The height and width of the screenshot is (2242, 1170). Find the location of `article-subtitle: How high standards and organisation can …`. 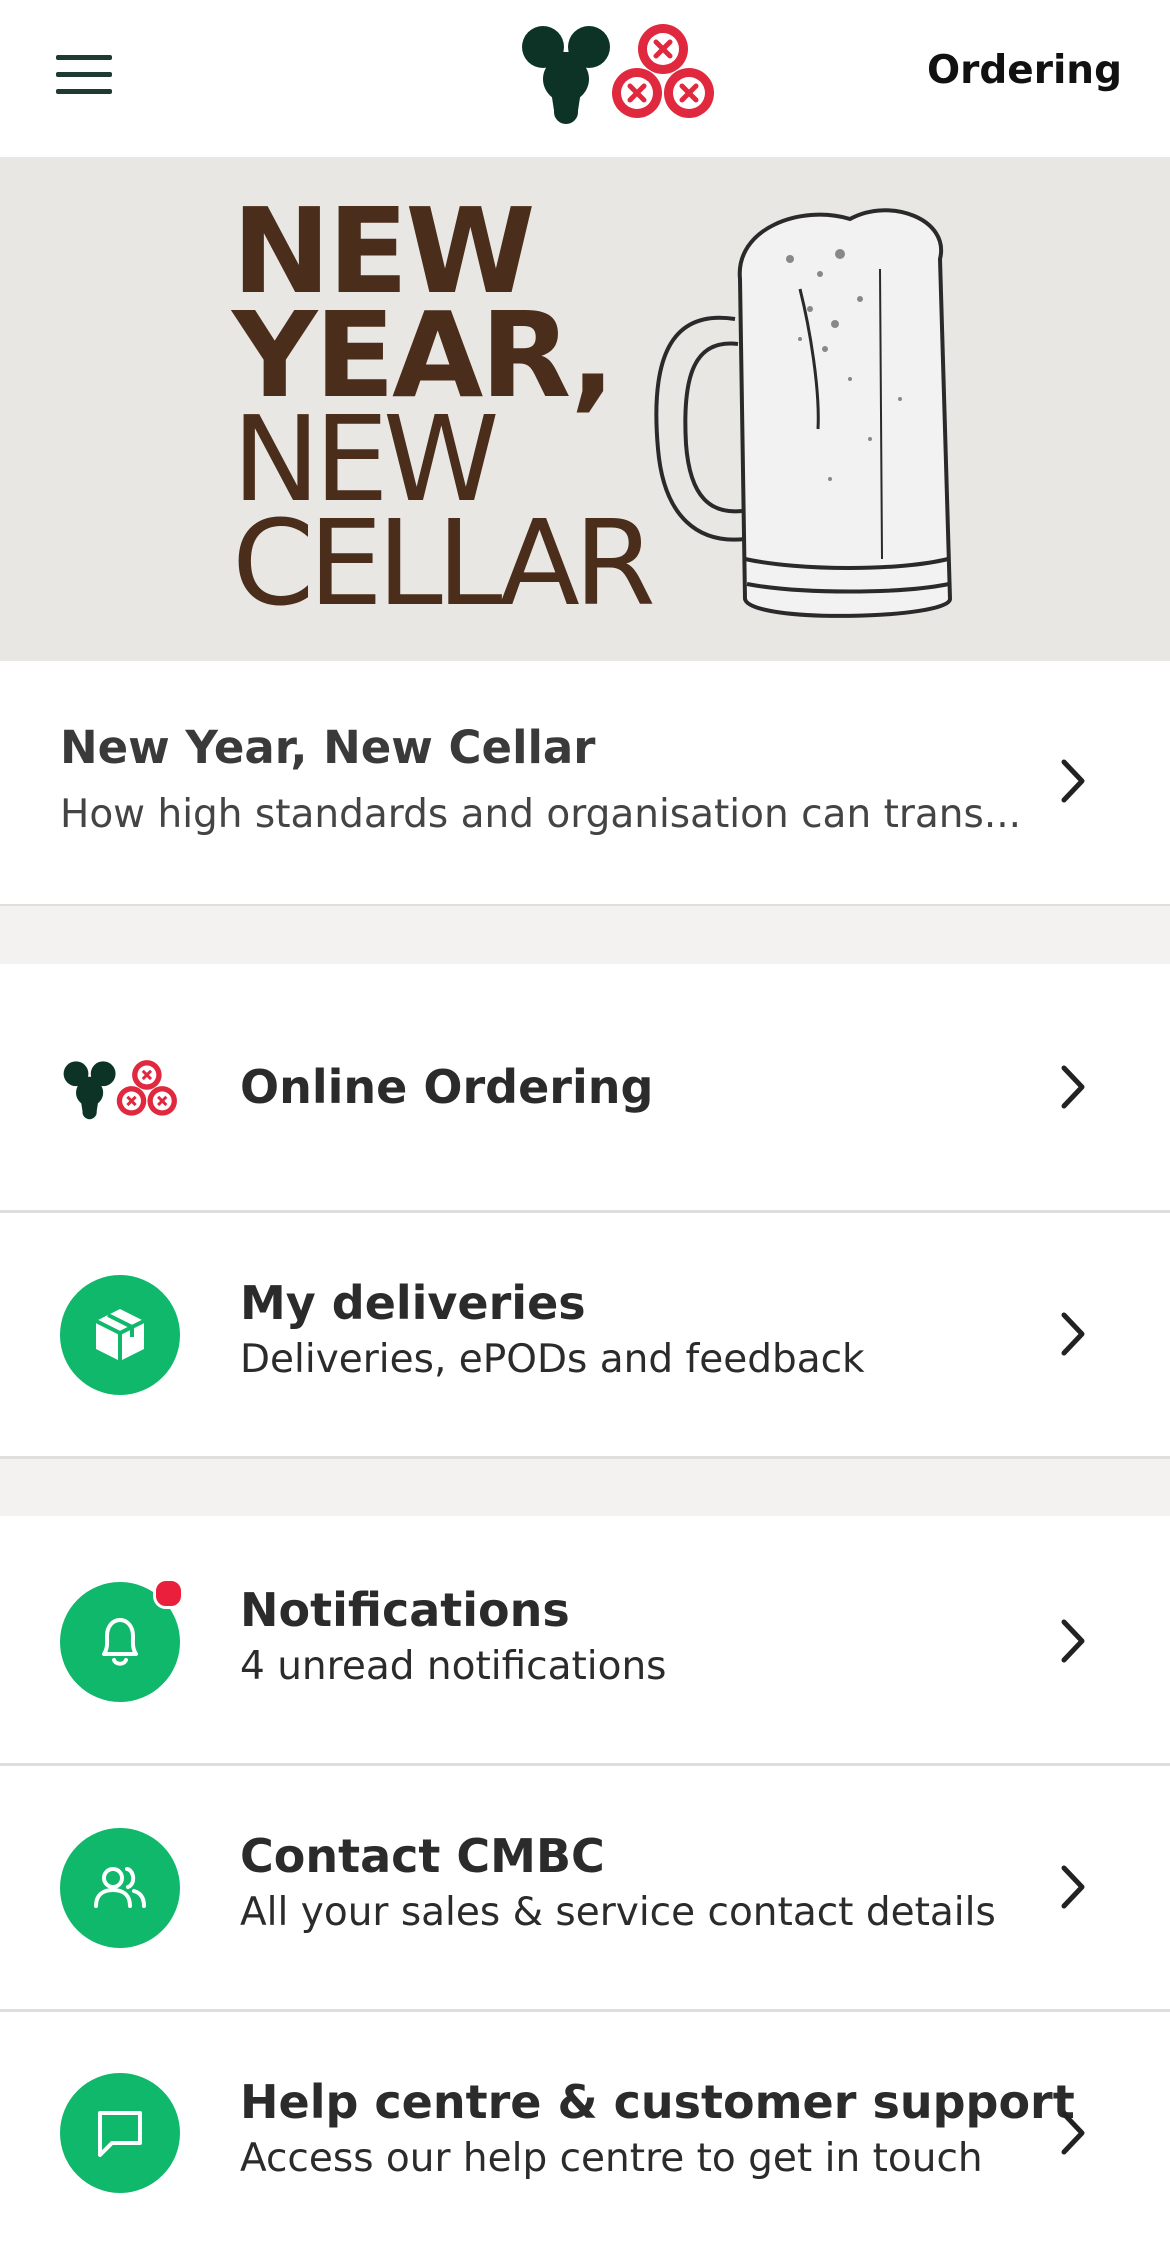

article-subtitle: How high standards and organisation can … is located at coordinates (541, 814).